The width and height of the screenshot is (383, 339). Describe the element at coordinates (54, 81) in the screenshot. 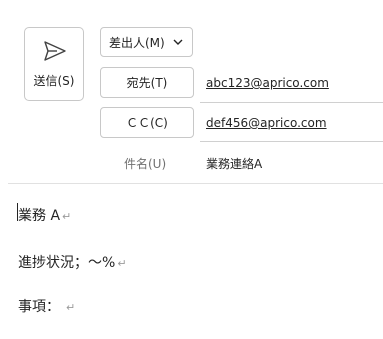

I see `send-label: 送信(S)` at that location.